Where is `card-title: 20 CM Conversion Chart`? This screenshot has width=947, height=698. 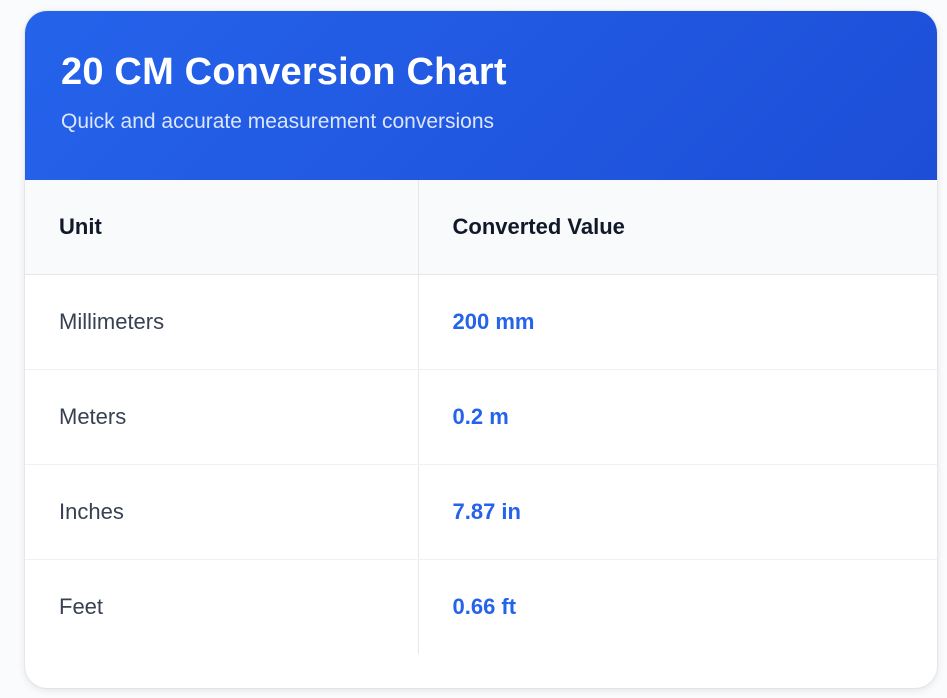 card-title: 20 CM Conversion Chart is located at coordinates (284, 72).